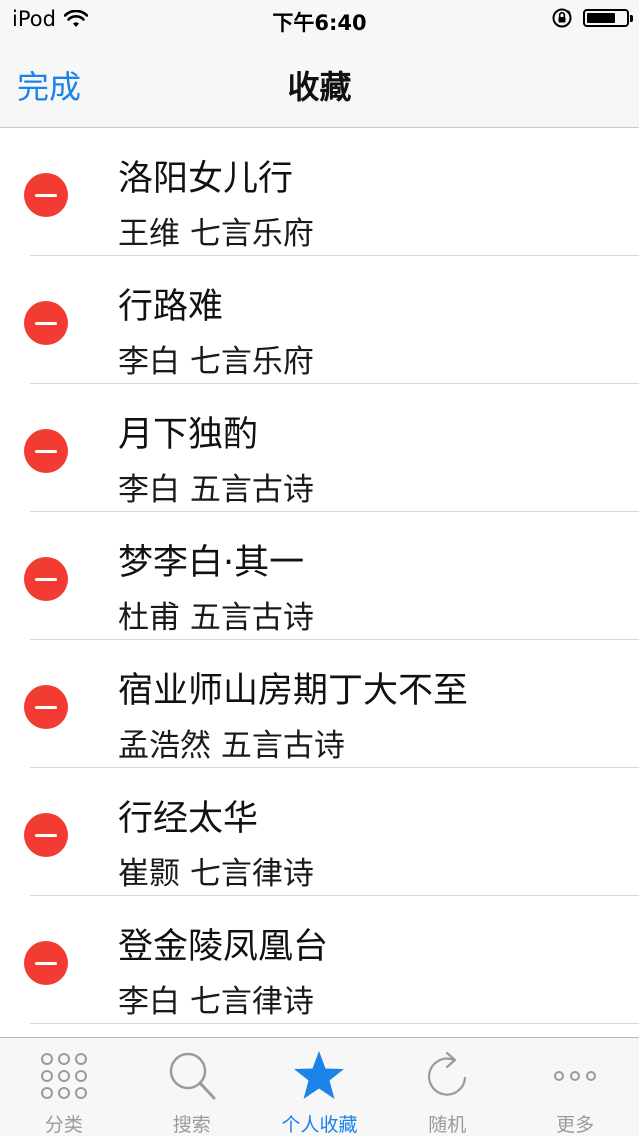 Image resolution: width=639 pixels, height=1137 pixels. Describe the element at coordinates (192, 1076) in the screenshot. I see `search-icon` at that location.